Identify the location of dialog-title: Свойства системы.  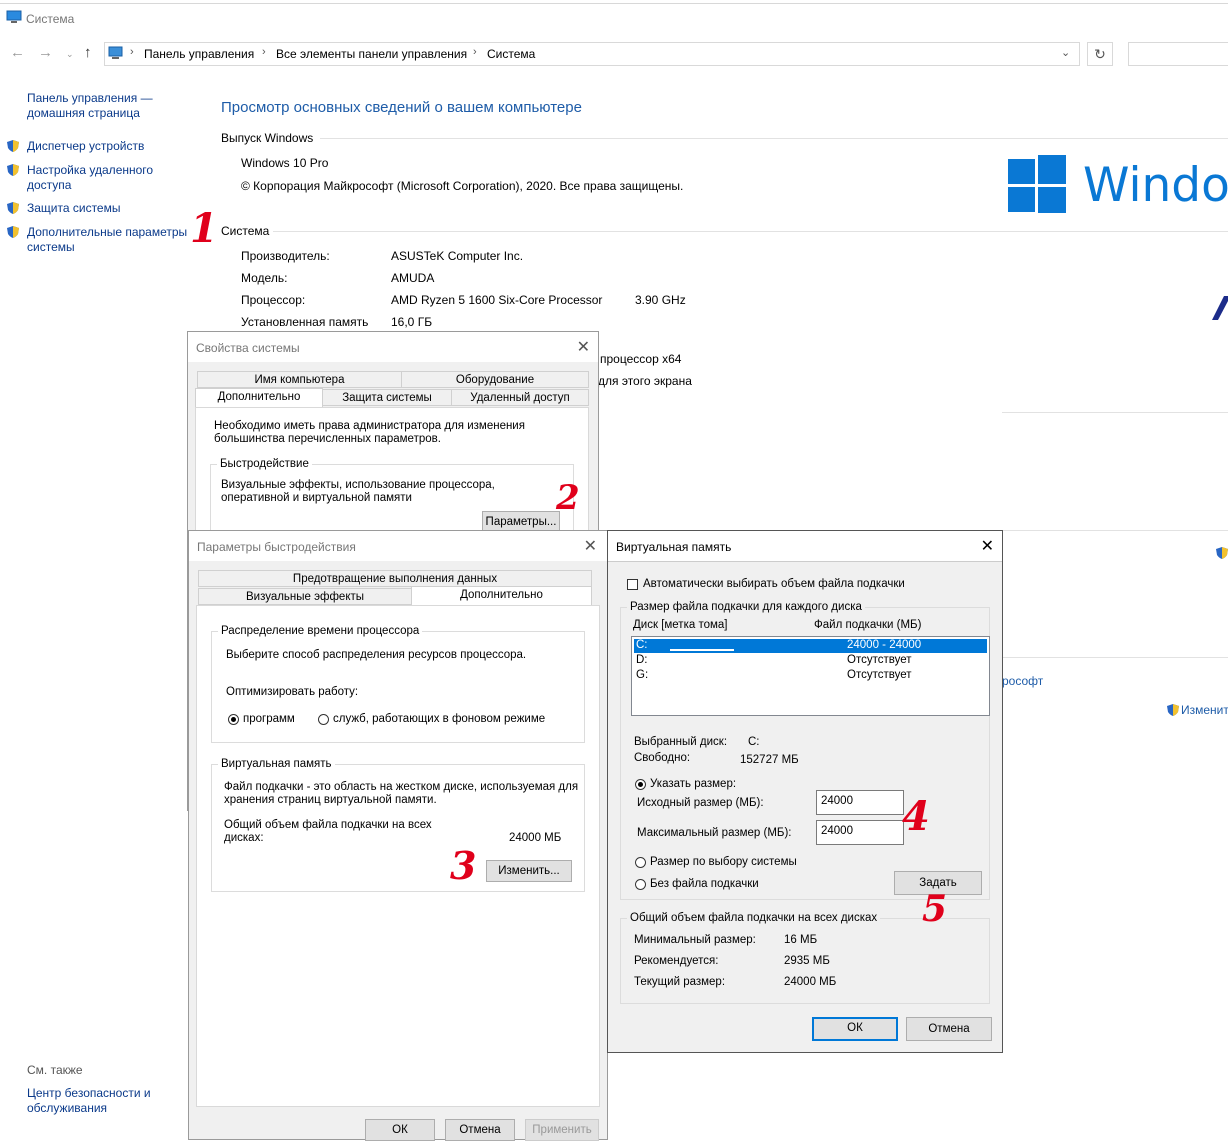
(248, 348).